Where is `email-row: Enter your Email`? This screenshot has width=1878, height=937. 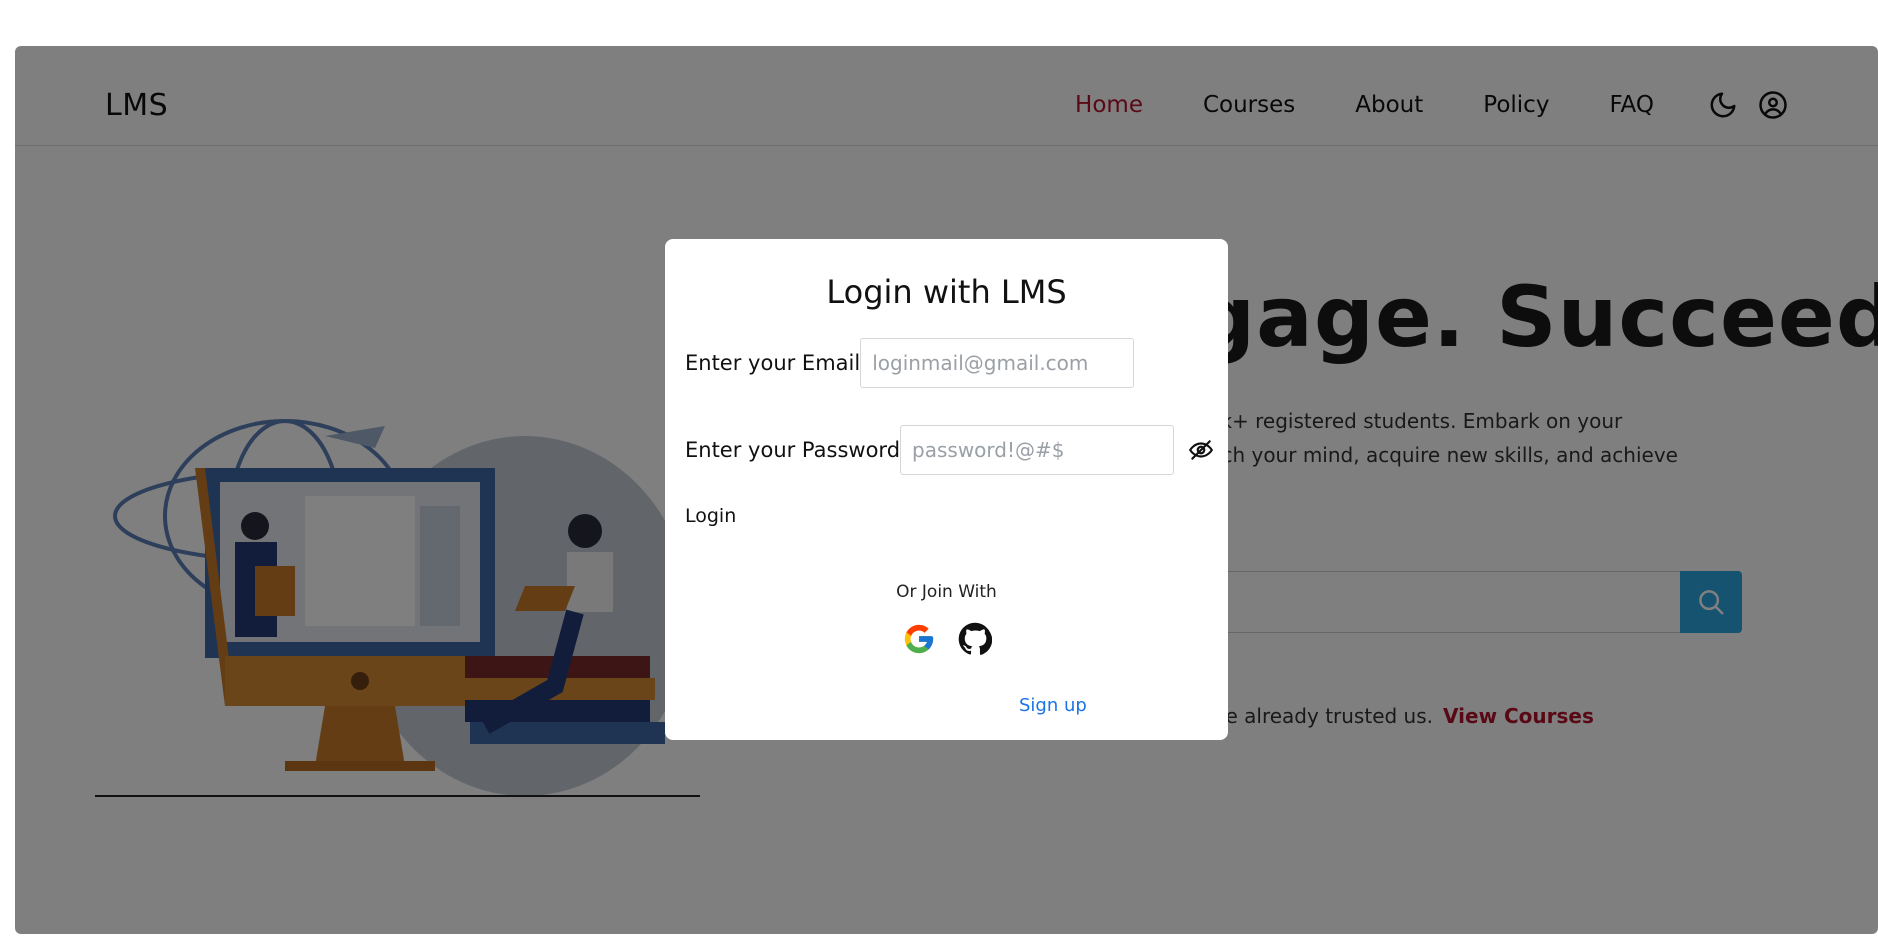
email-row: Enter your Email is located at coordinates (910, 363).